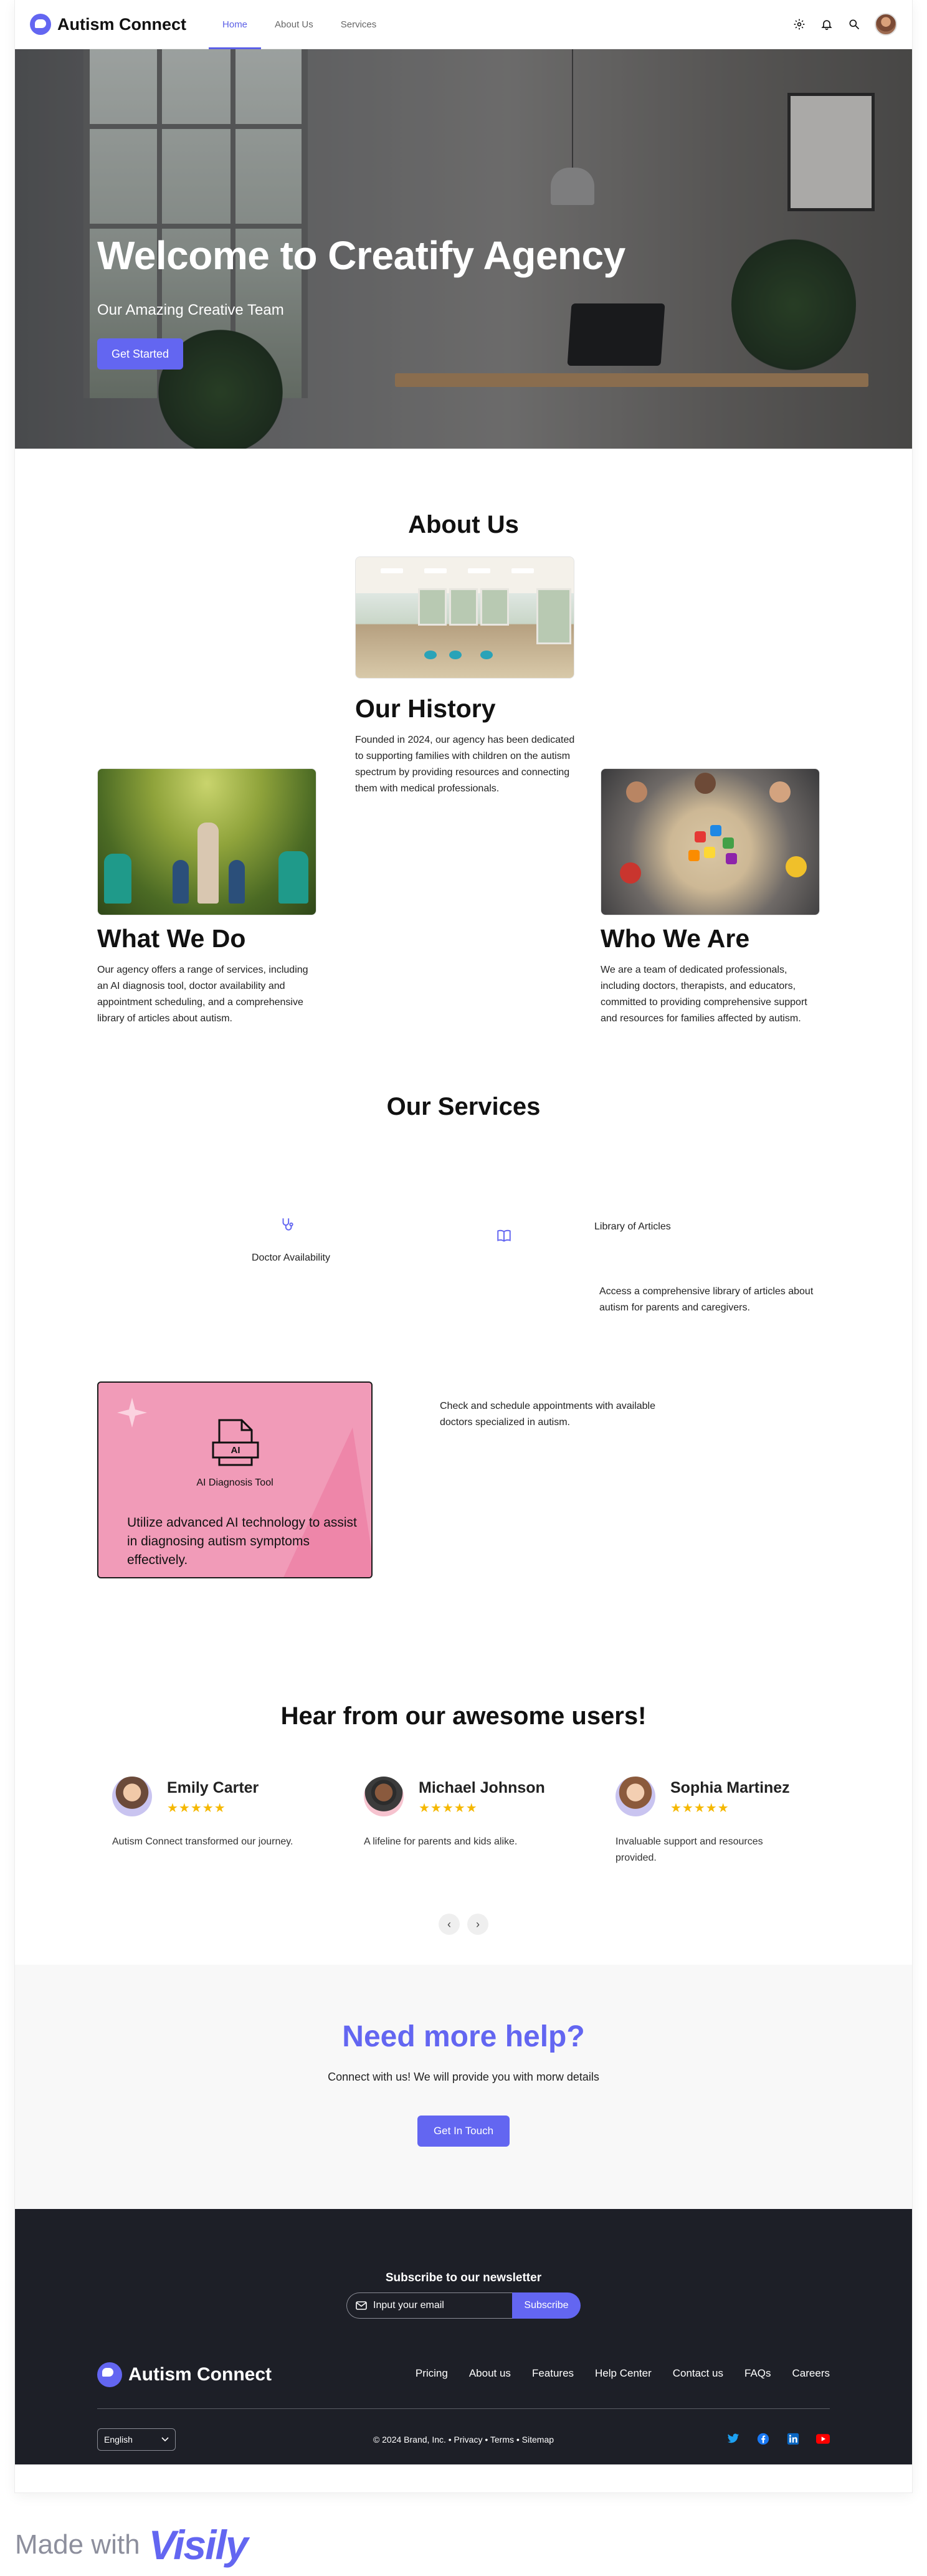 The height and width of the screenshot is (2576, 927). What do you see at coordinates (463, 525) in the screenshot?
I see `about-title: About Us` at bounding box center [463, 525].